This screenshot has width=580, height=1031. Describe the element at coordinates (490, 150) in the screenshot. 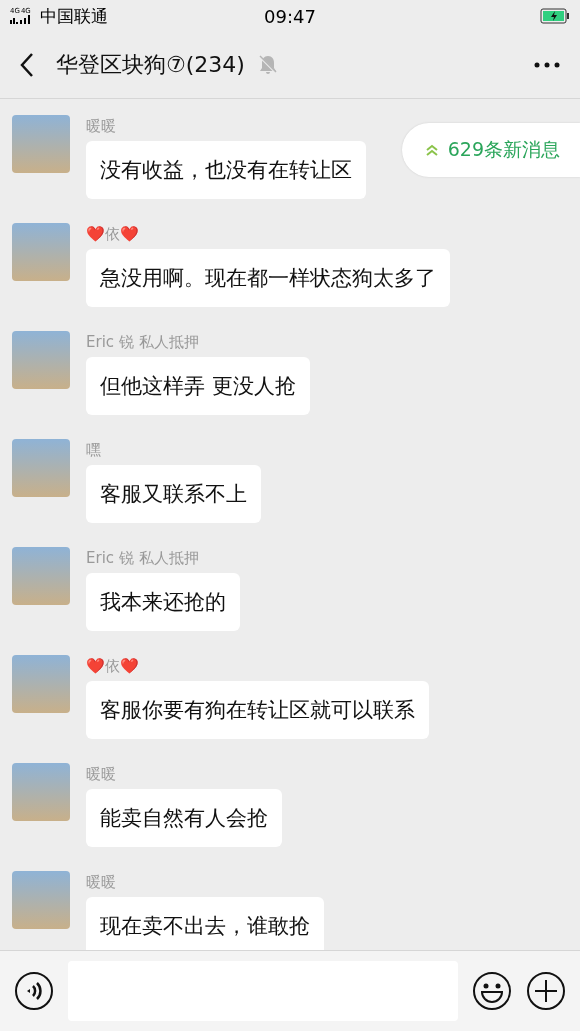

I see `new-messages-button: 629条新消息` at that location.